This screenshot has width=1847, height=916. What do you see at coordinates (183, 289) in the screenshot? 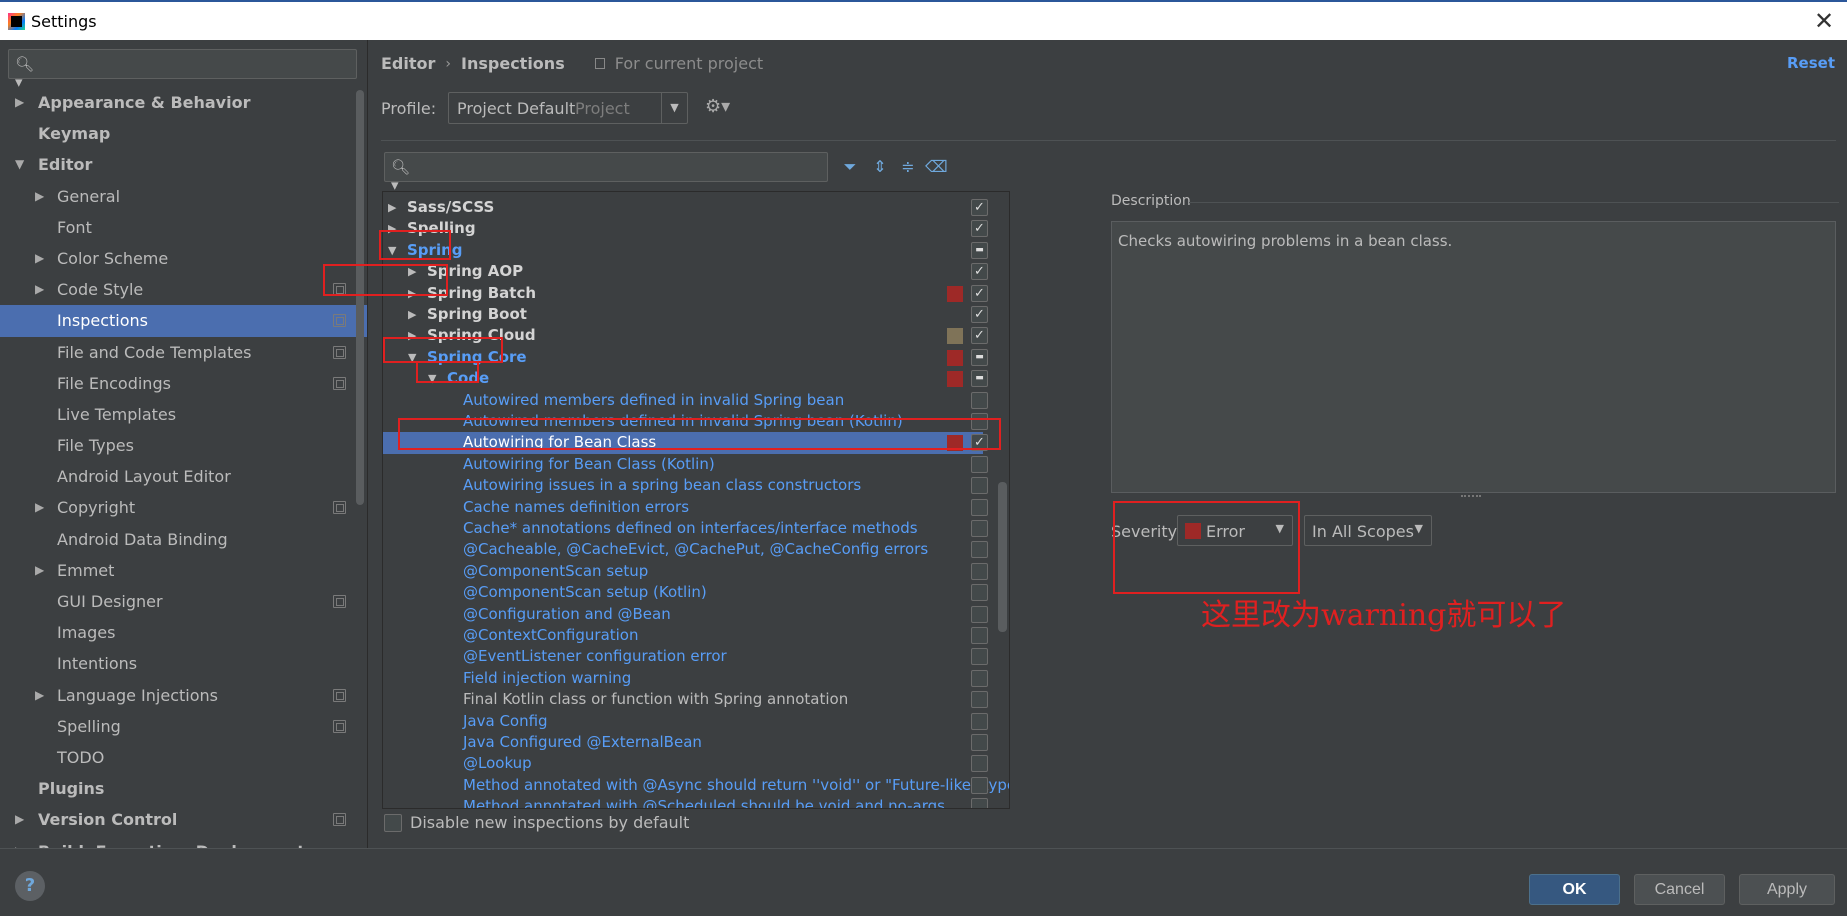
I see `sidebar-item: ▶ Code Style` at bounding box center [183, 289].